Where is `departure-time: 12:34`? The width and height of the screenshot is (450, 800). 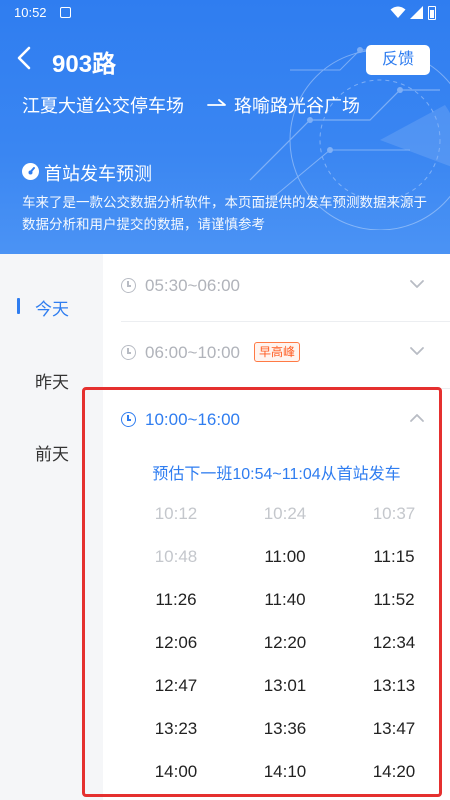 departure-time: 12:34 is located at coordinates (394, 642).